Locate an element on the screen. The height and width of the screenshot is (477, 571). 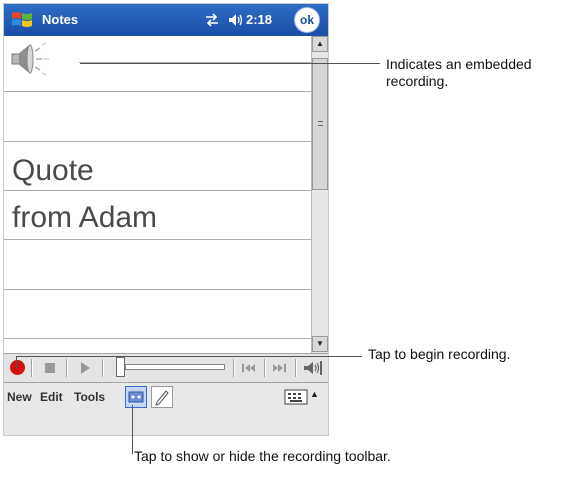
playback-slider is located at coordinates (175, 367).